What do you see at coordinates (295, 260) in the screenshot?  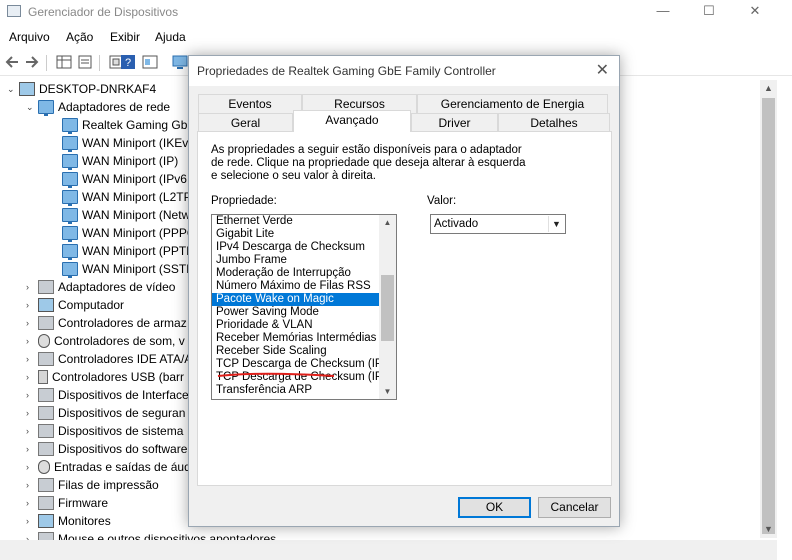 I see `property-item: Jumbo Frame` at bounding box center [295, 260].